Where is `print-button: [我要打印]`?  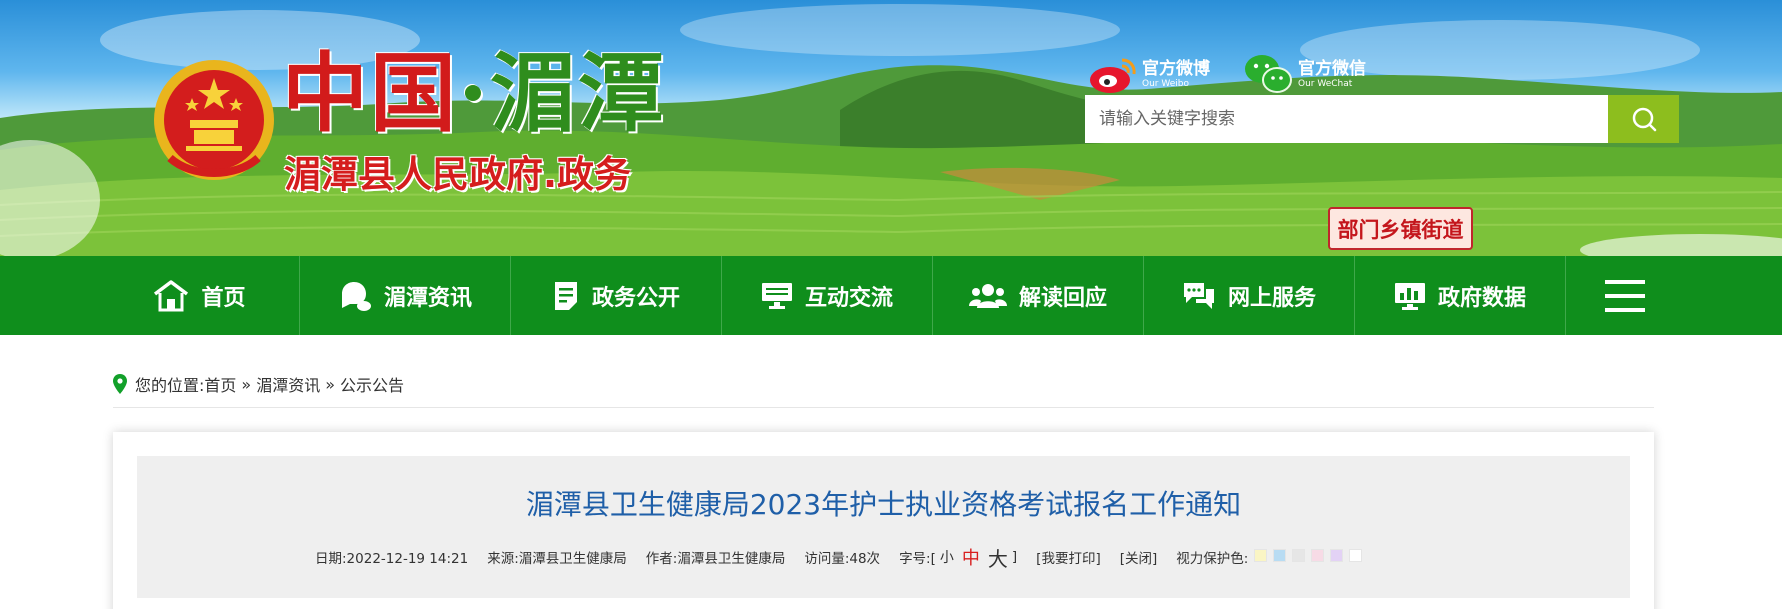
print-button: [我要打印] is located at coordinates (1068, 557).